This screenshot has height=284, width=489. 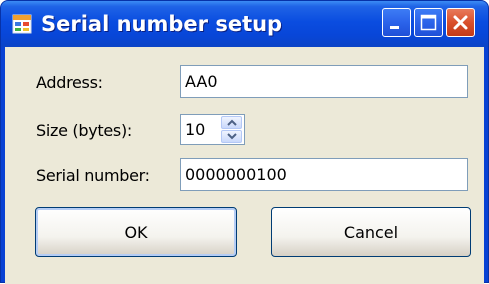 I want to click on chevron-down-icon, so click(x=232, y=136).